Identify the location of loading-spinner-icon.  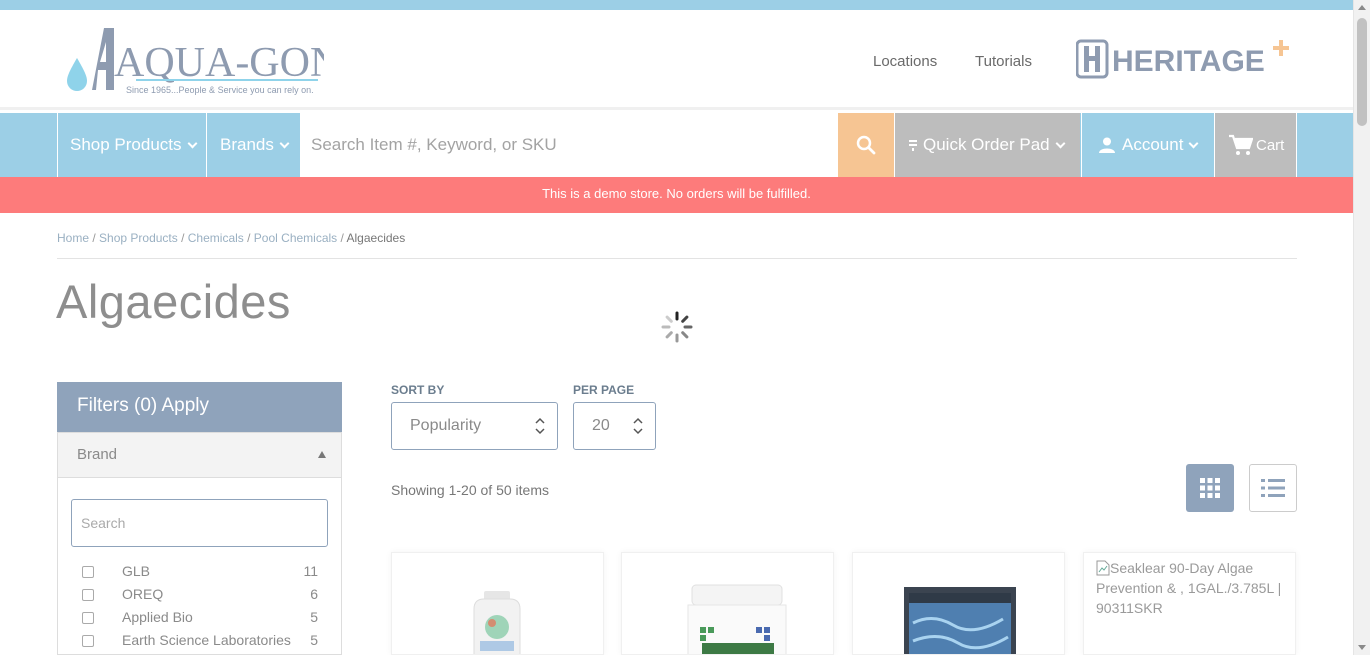
(677, 327).